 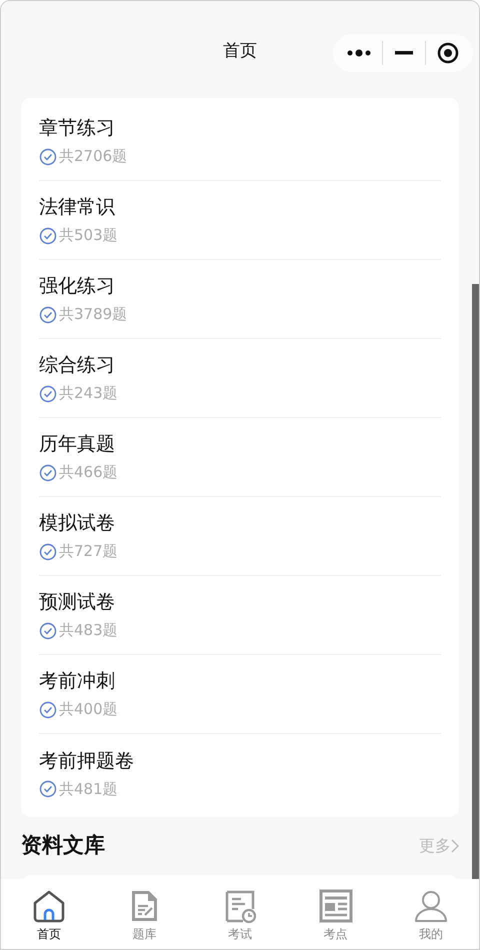 I want to click on minimize-icon, so click(x=403, y=53).